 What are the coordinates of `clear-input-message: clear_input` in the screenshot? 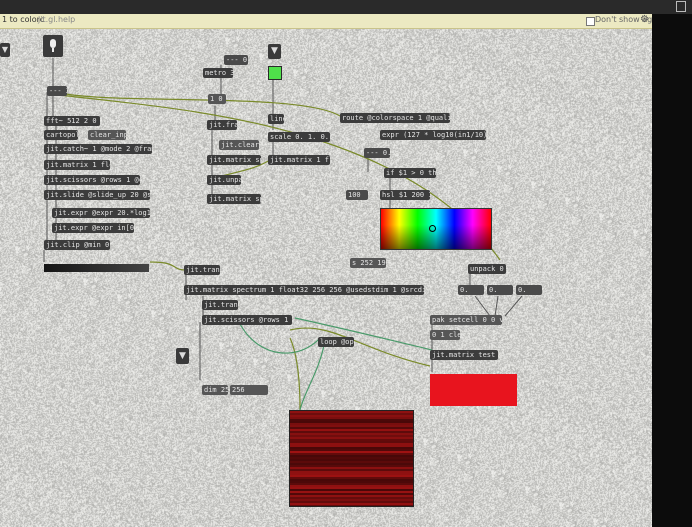 It's located at (107, 135).